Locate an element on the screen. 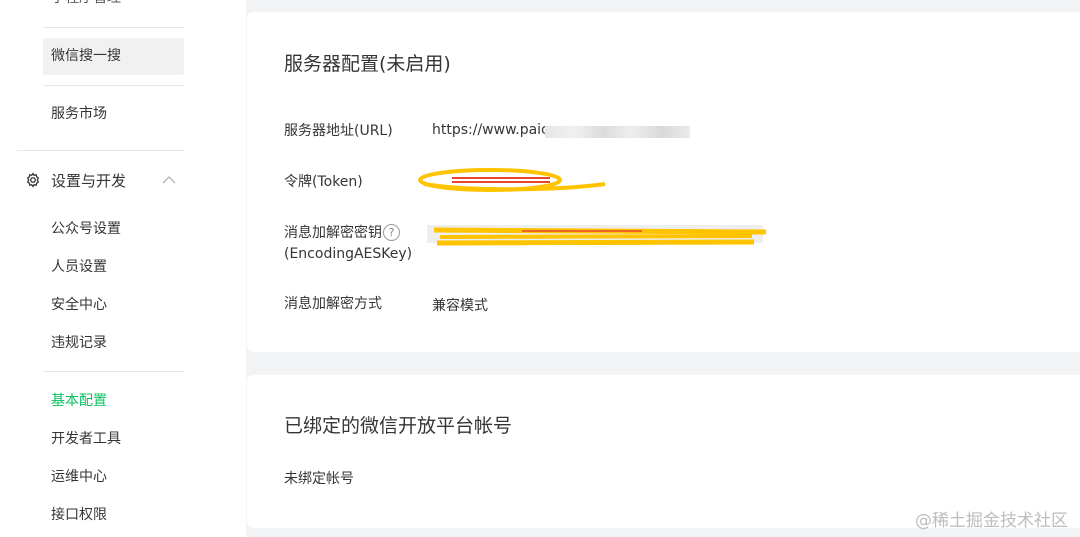 This screenshot has width=1080, height=537. sidebar-item-api-permissions: 接口权限 is located at coordinates (79, 515).